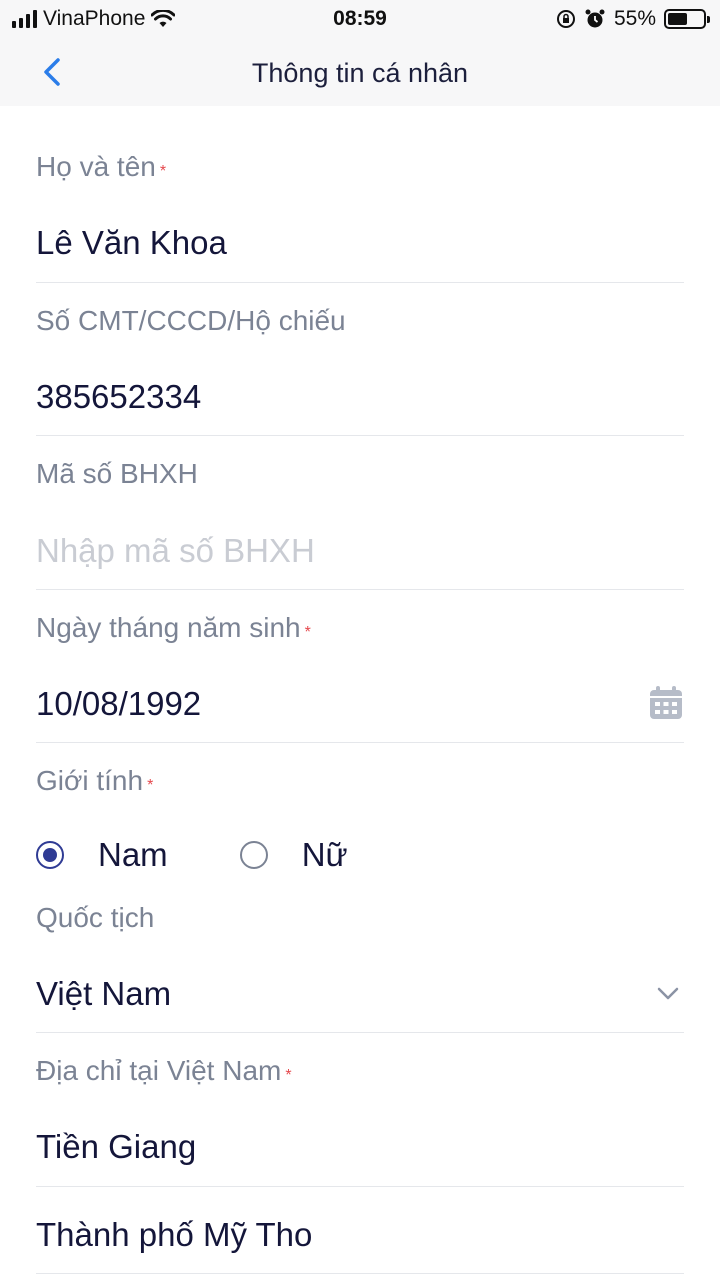  I want to click on id-number-value: 385652334, so click(119, 396).